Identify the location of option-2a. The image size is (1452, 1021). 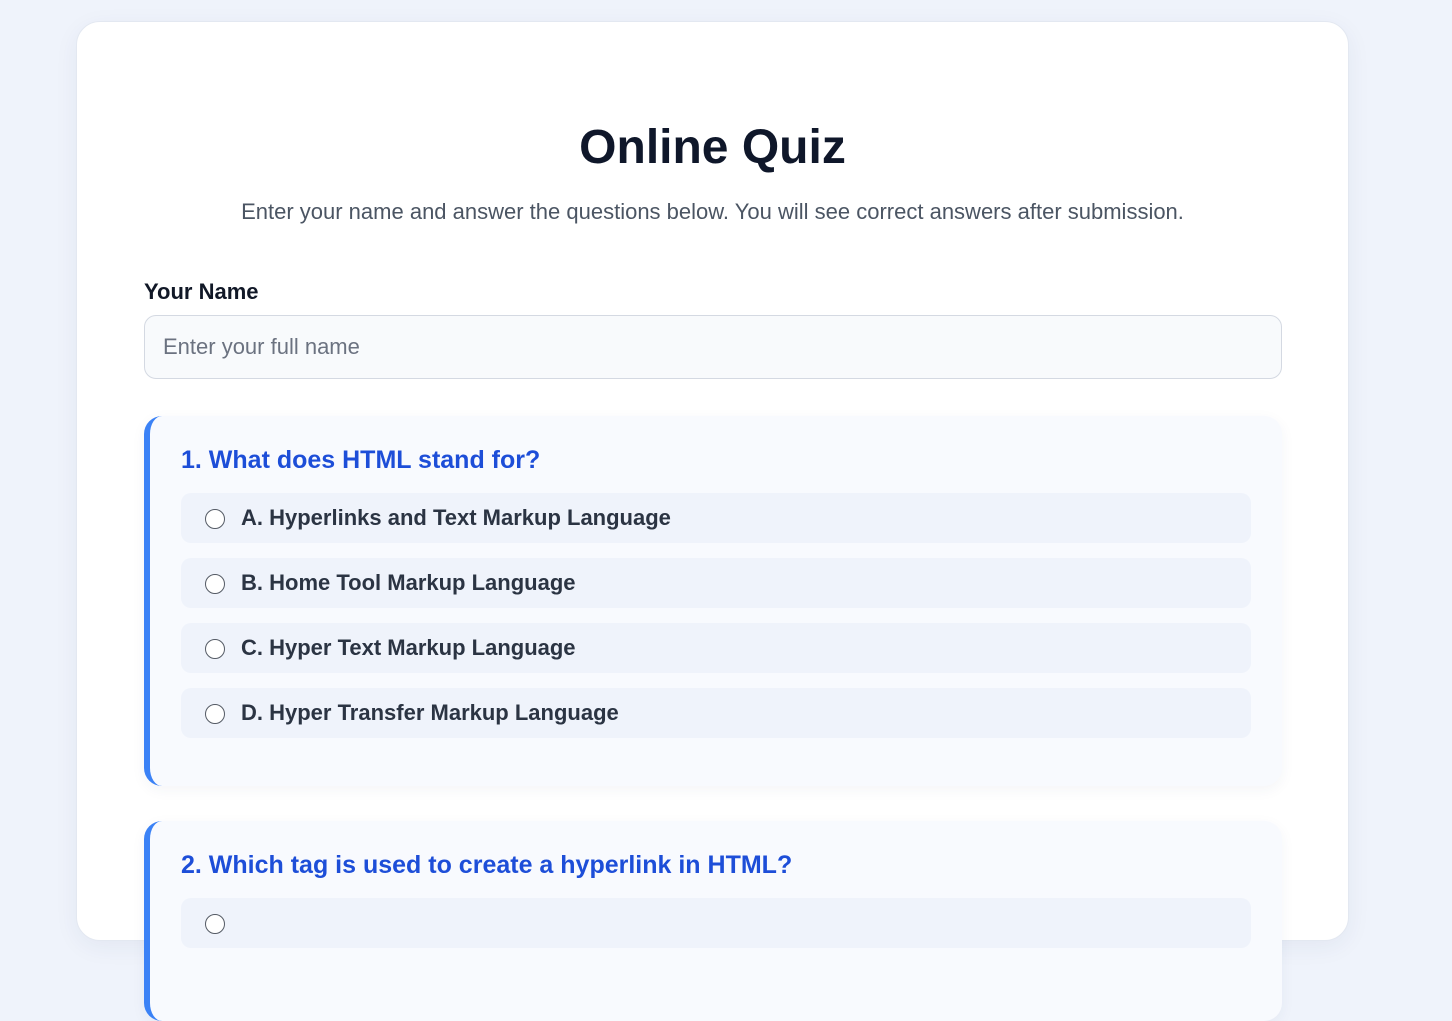
(716, 923).